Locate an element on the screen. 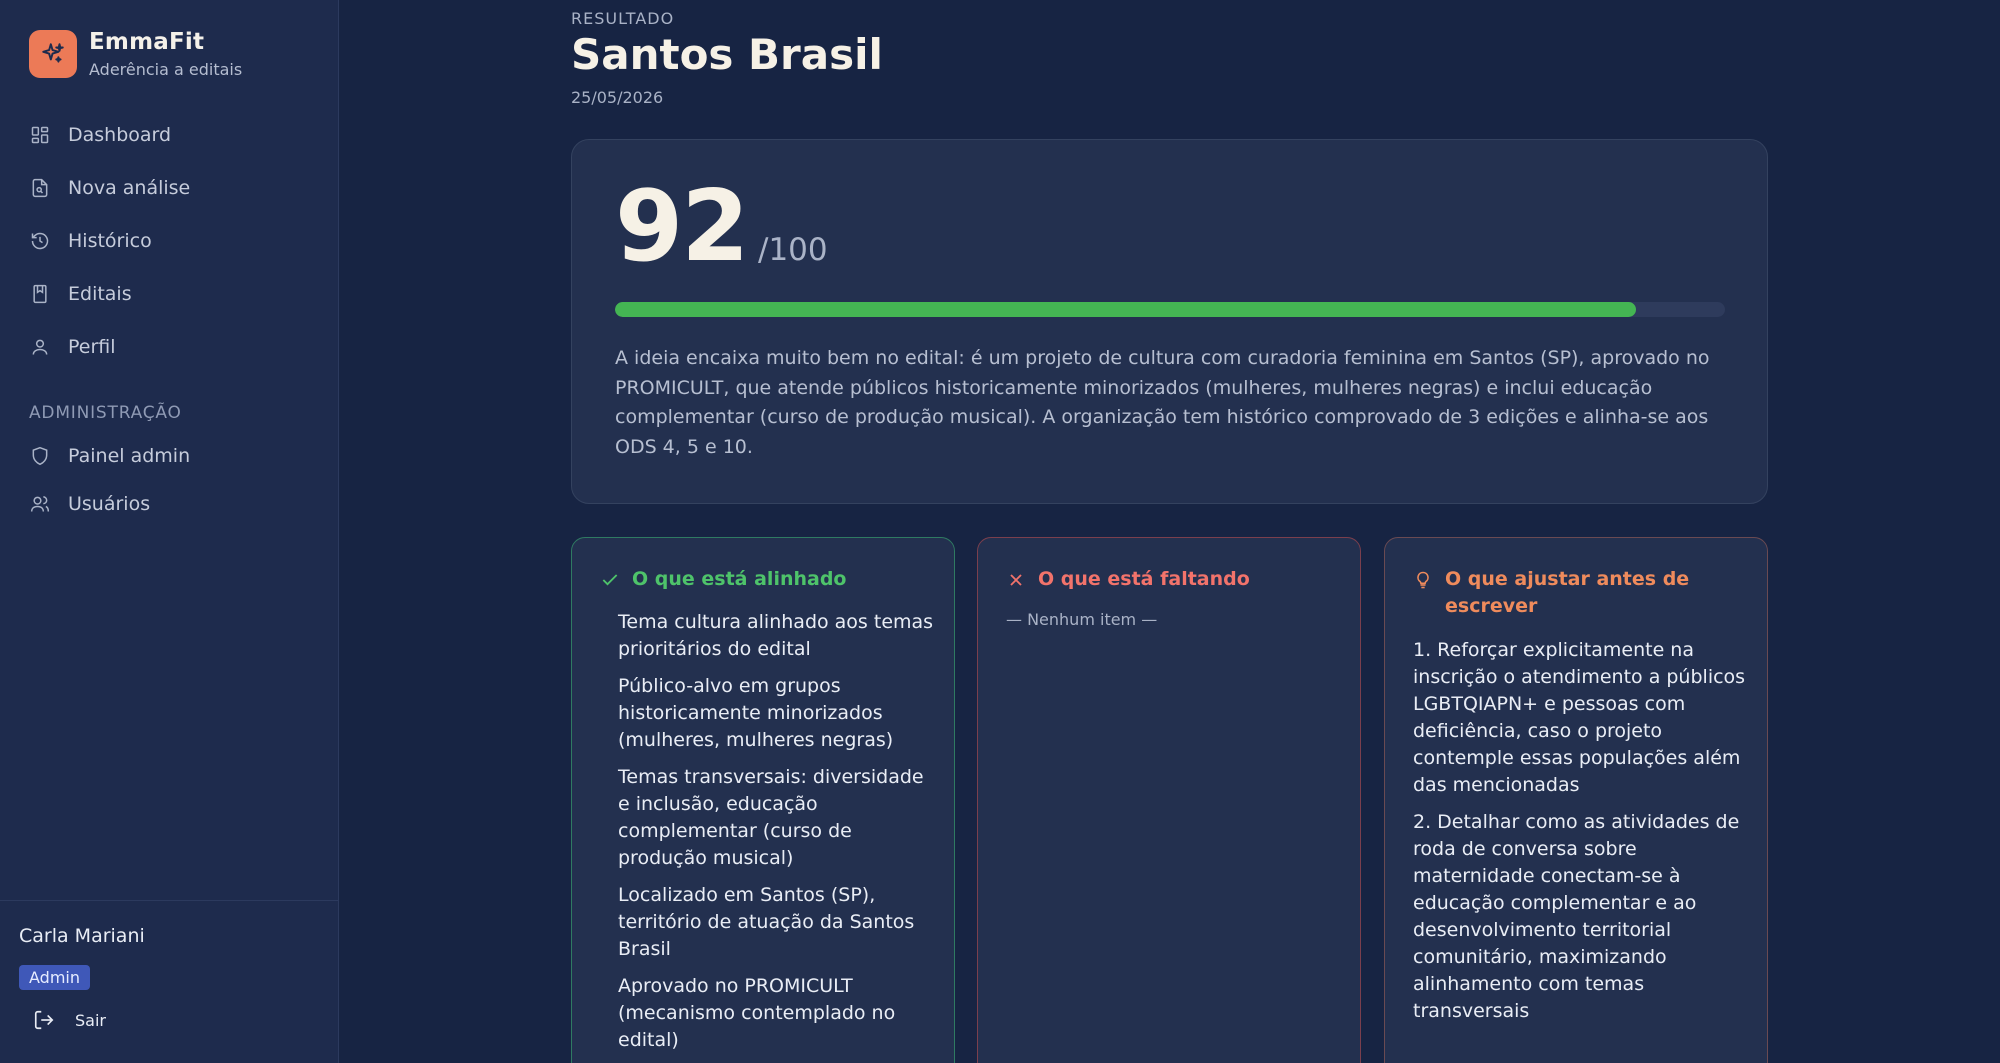  adjust-title: O que ajustar antes de escrever is located at coordinates (1567, 592).